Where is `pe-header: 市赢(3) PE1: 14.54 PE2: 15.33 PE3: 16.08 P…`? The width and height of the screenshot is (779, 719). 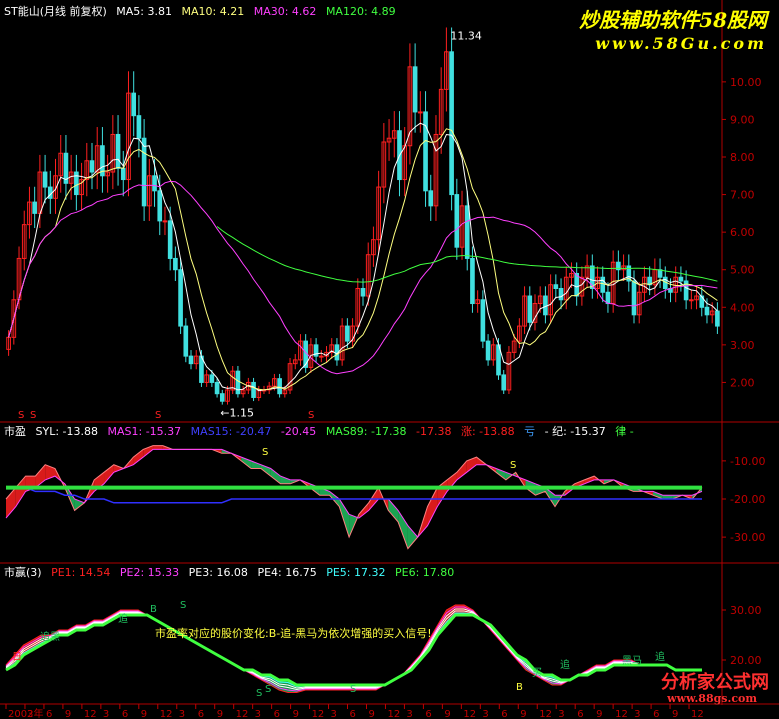 pe-header: 市赢(3) PE1: 14.54 PE2: 15.33 PE3: 16.08 P… is located at coordinates (232, 573).